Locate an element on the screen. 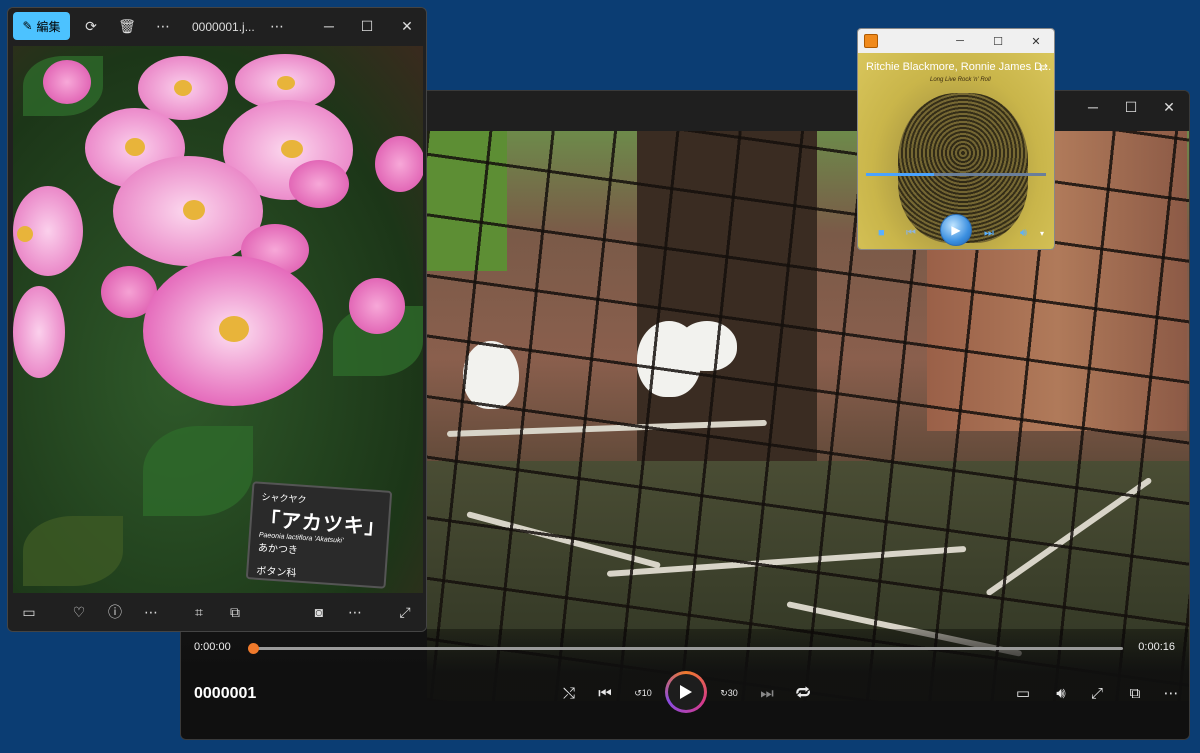 This screenshot has height=753, width=1200. next-button: ⏭ is located at coordinates (767, 693).